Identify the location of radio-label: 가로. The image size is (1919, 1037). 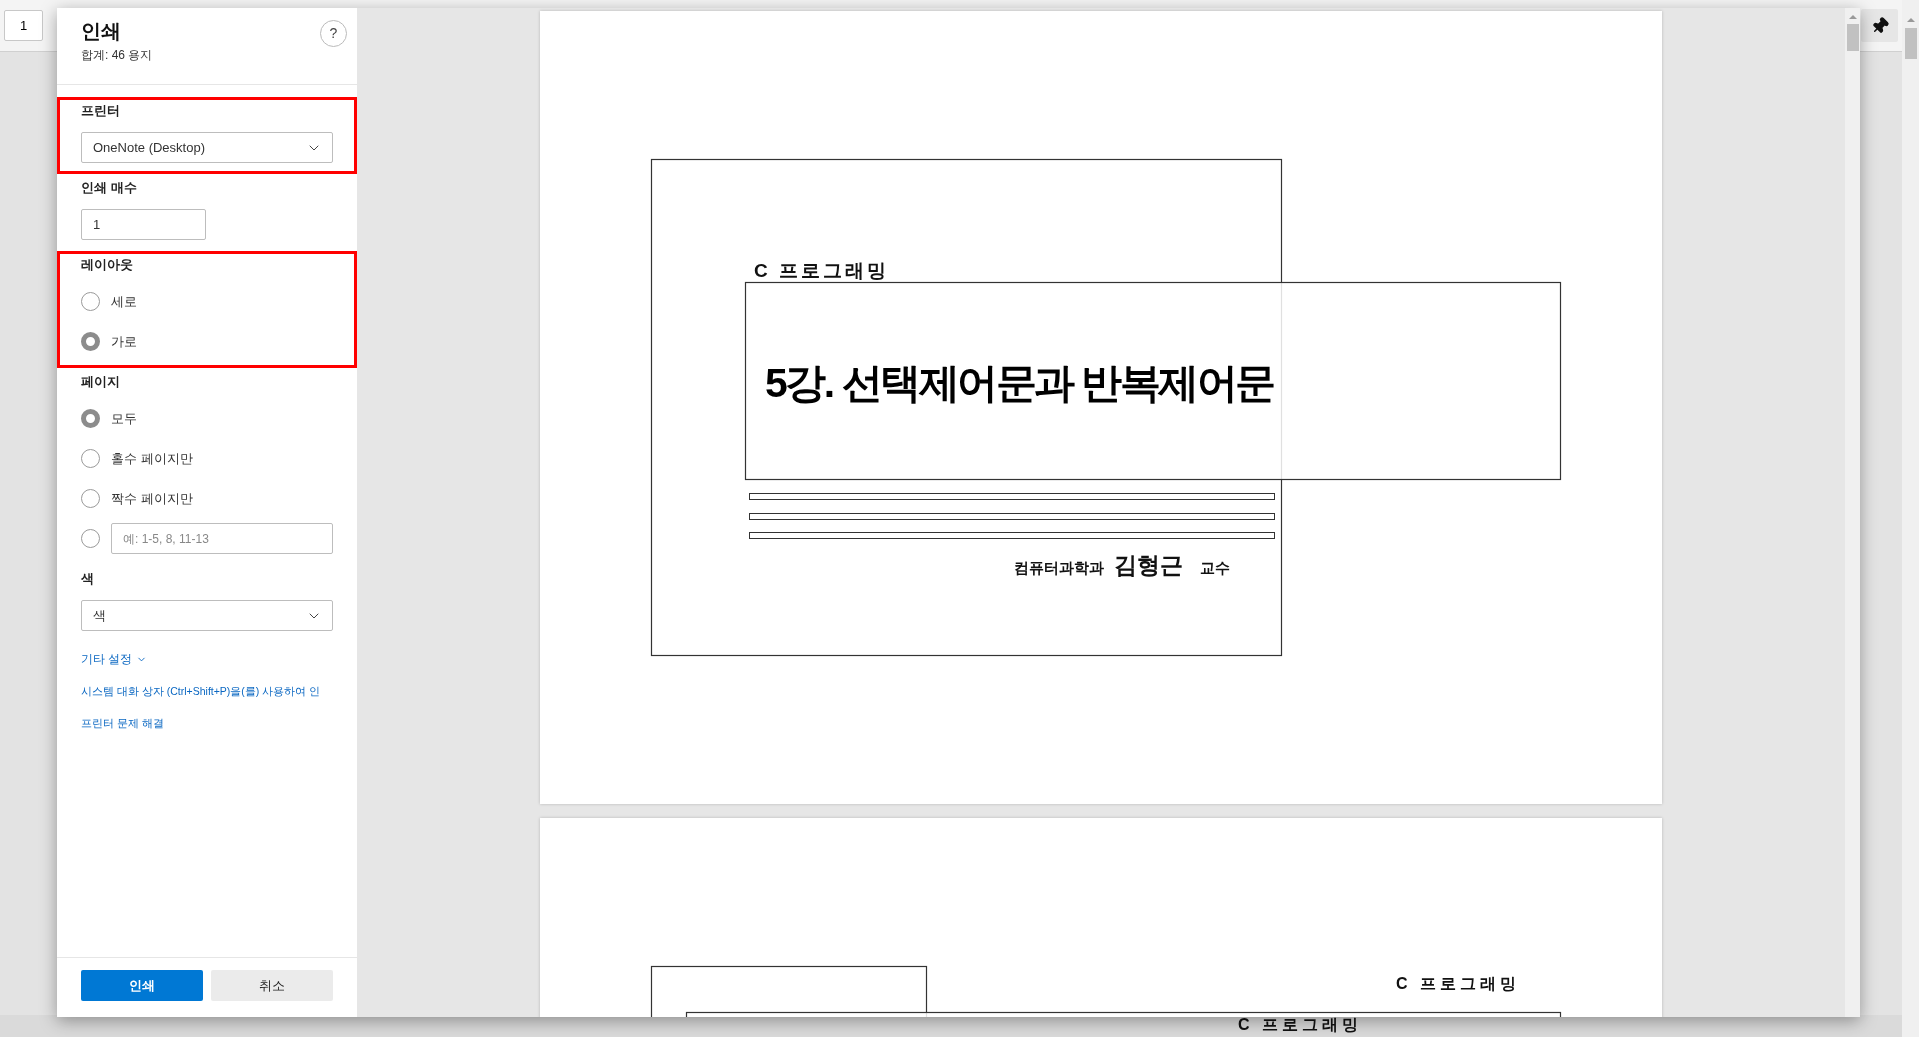
(124, 341).